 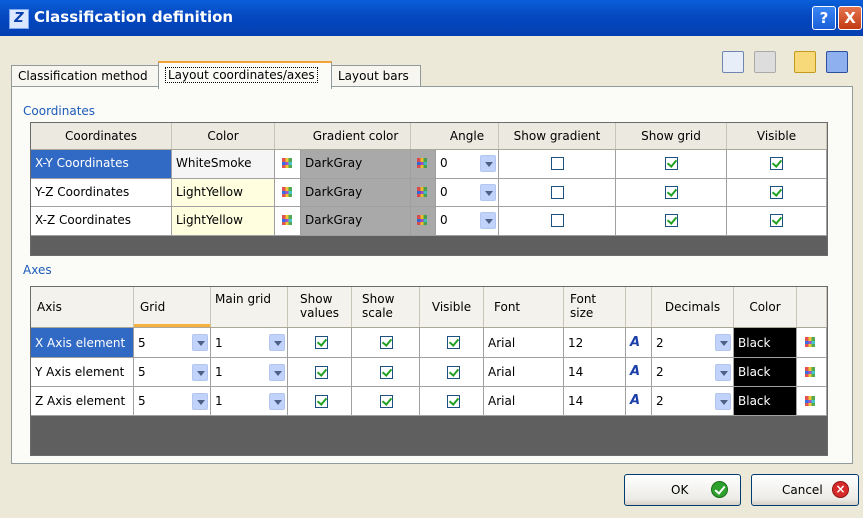 What do you see at coordinates (429, 372) in the screenshot?
I see `table-row: Y Axis element 5 1 Arial 14 A 2 Black` at bounding box center [429, 372].